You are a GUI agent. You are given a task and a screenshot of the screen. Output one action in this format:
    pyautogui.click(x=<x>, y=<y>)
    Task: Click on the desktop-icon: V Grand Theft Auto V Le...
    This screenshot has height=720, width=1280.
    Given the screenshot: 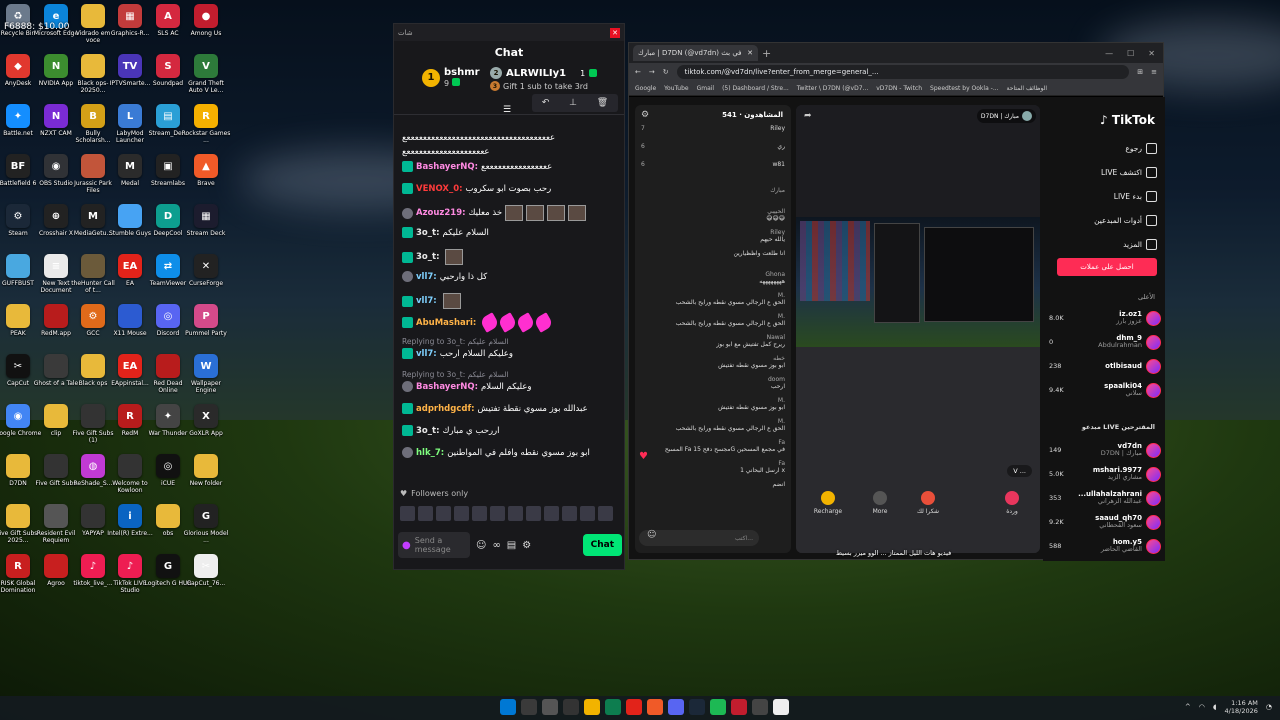 What is the action you would take?
    pyautogui.click(x=206, y=74)
    